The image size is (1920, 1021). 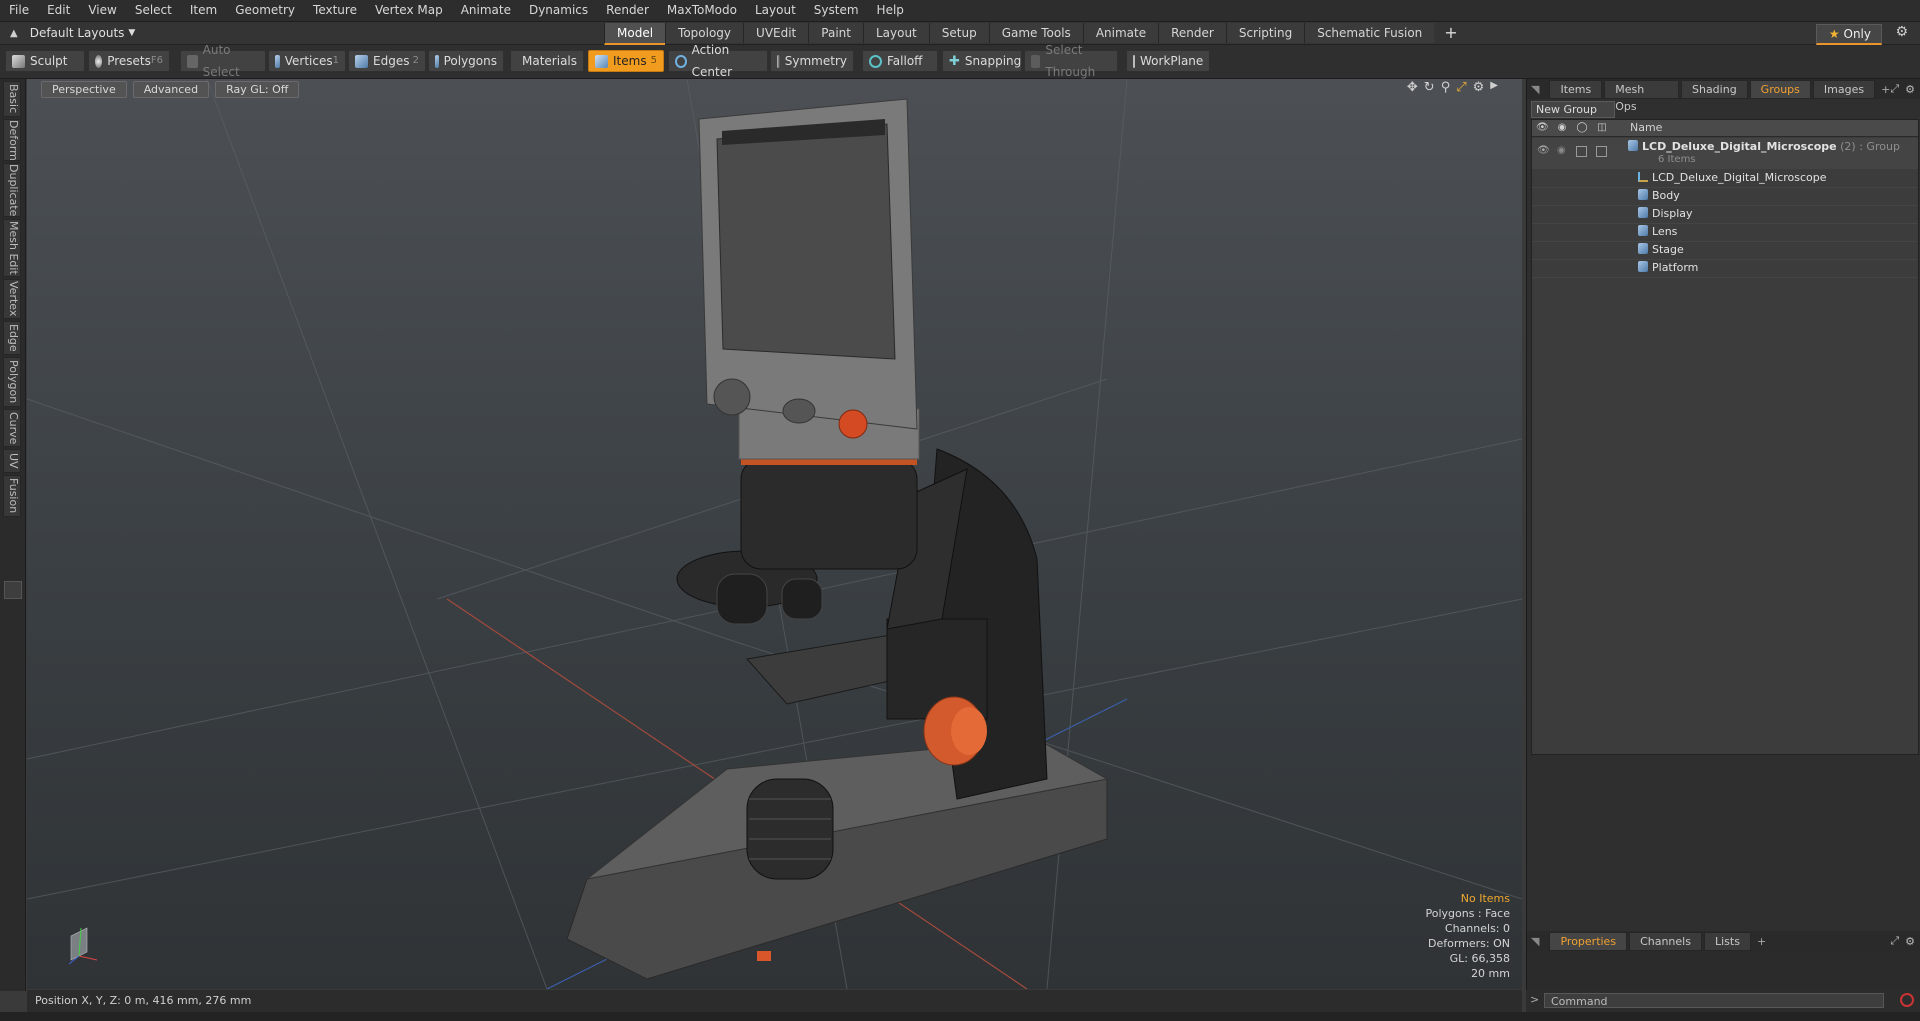 What do you see at coordinates (12, 338) in the screenshot?
I see `vtab-edge: Edge` at bounding box center [12, 338].